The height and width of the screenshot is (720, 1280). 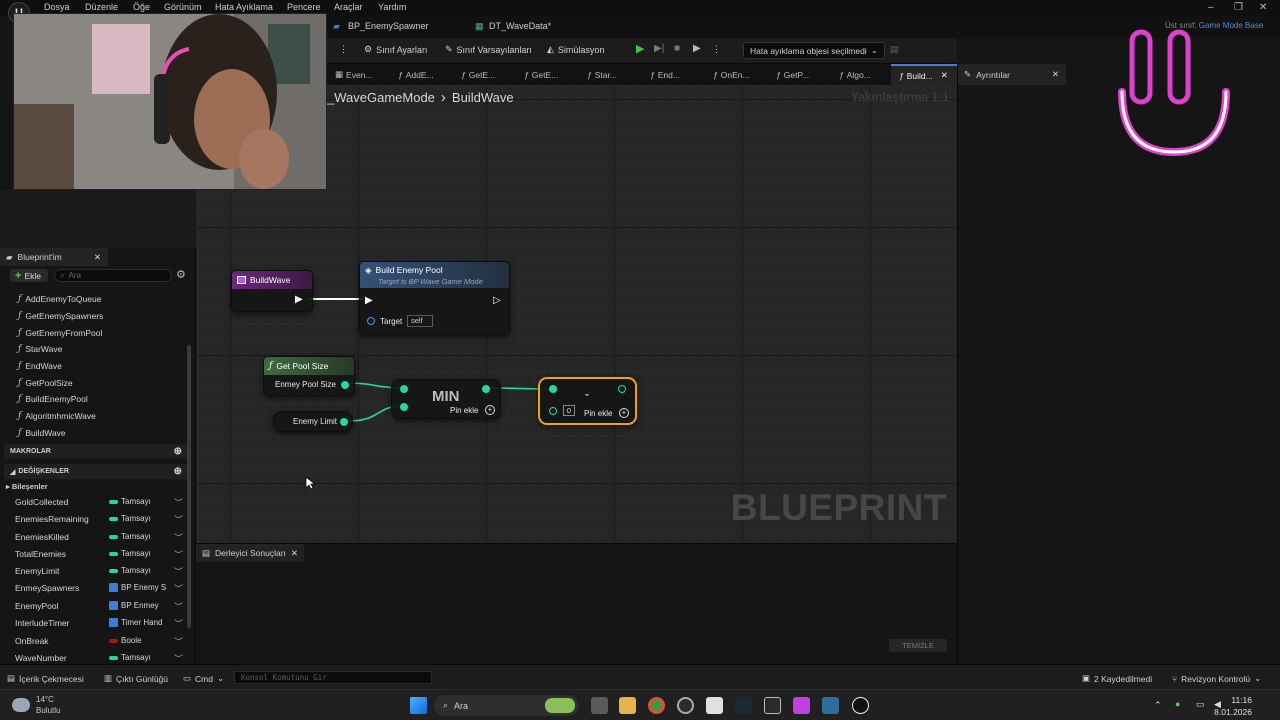 What do you see at coordinates (894, 49) in the screenshot?
I see `find-icon: ▤` at bounding box center [894, 49].